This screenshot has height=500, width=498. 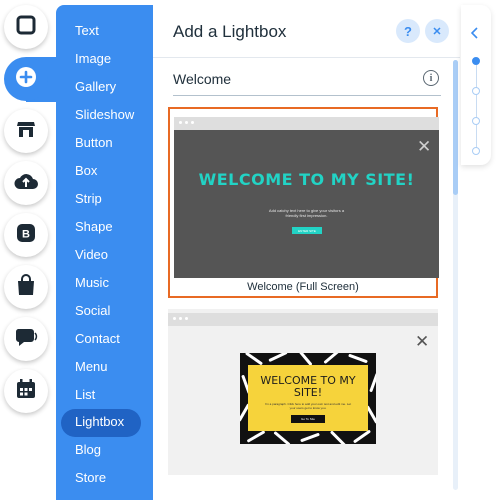 What do you see at coordinates (308, 419) in the screenshot?
I see `preview-button: Go To Site` at bounding box center [308, 419].